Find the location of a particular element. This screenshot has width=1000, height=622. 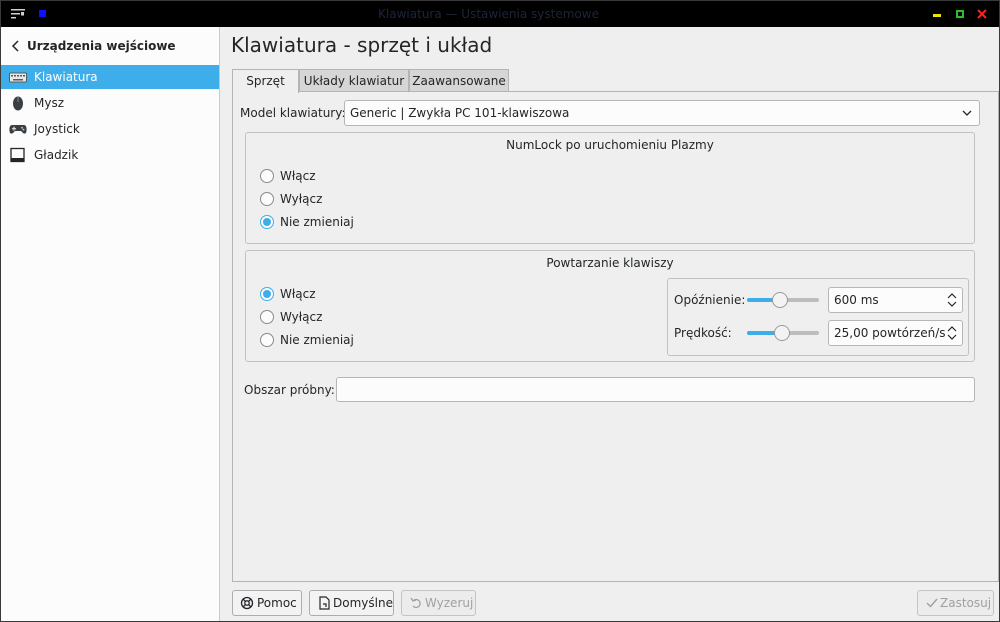

gamepad-icon is located at coordinates (18, 129).